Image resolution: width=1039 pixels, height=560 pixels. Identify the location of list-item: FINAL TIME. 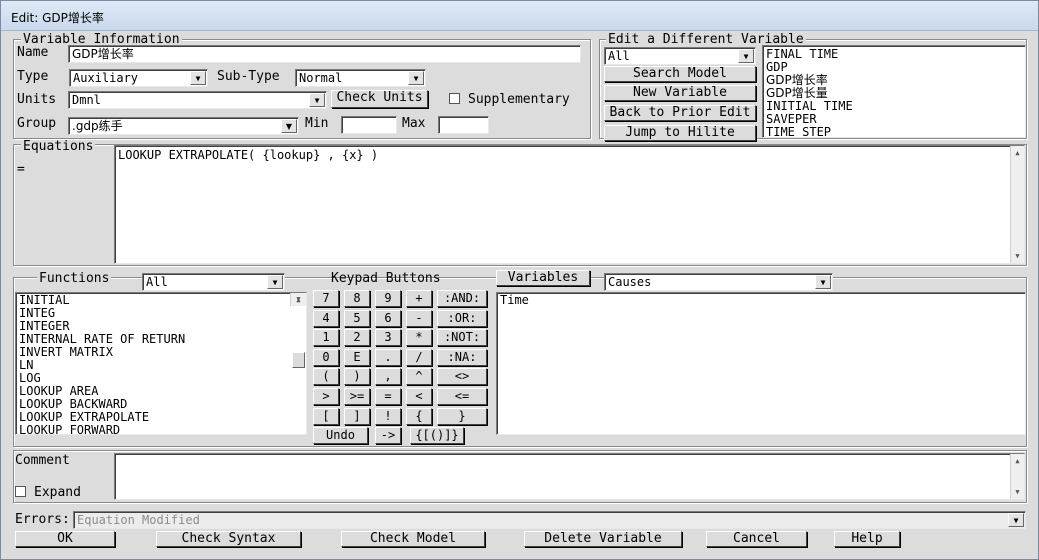
(895, 54).